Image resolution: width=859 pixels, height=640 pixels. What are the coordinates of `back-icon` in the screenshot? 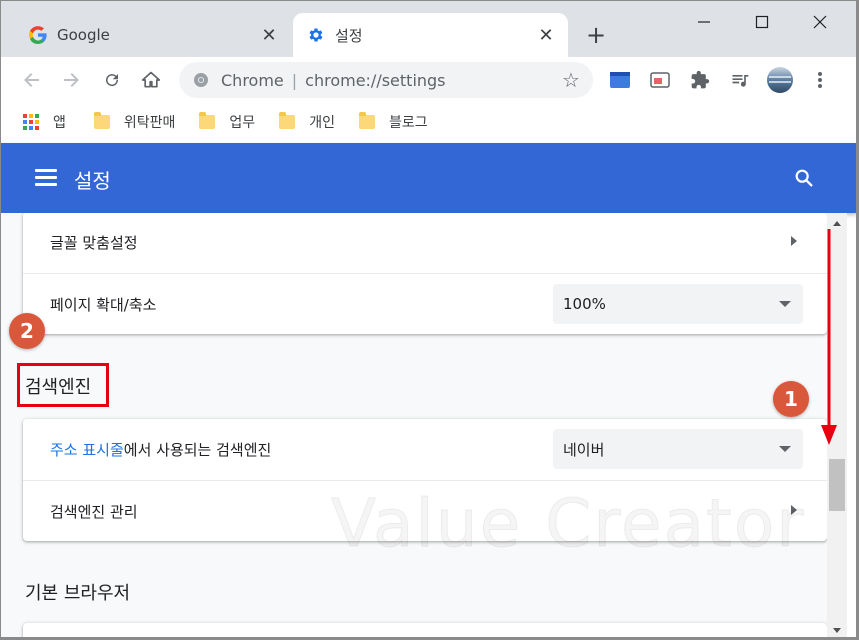 It's located at (32, 80).